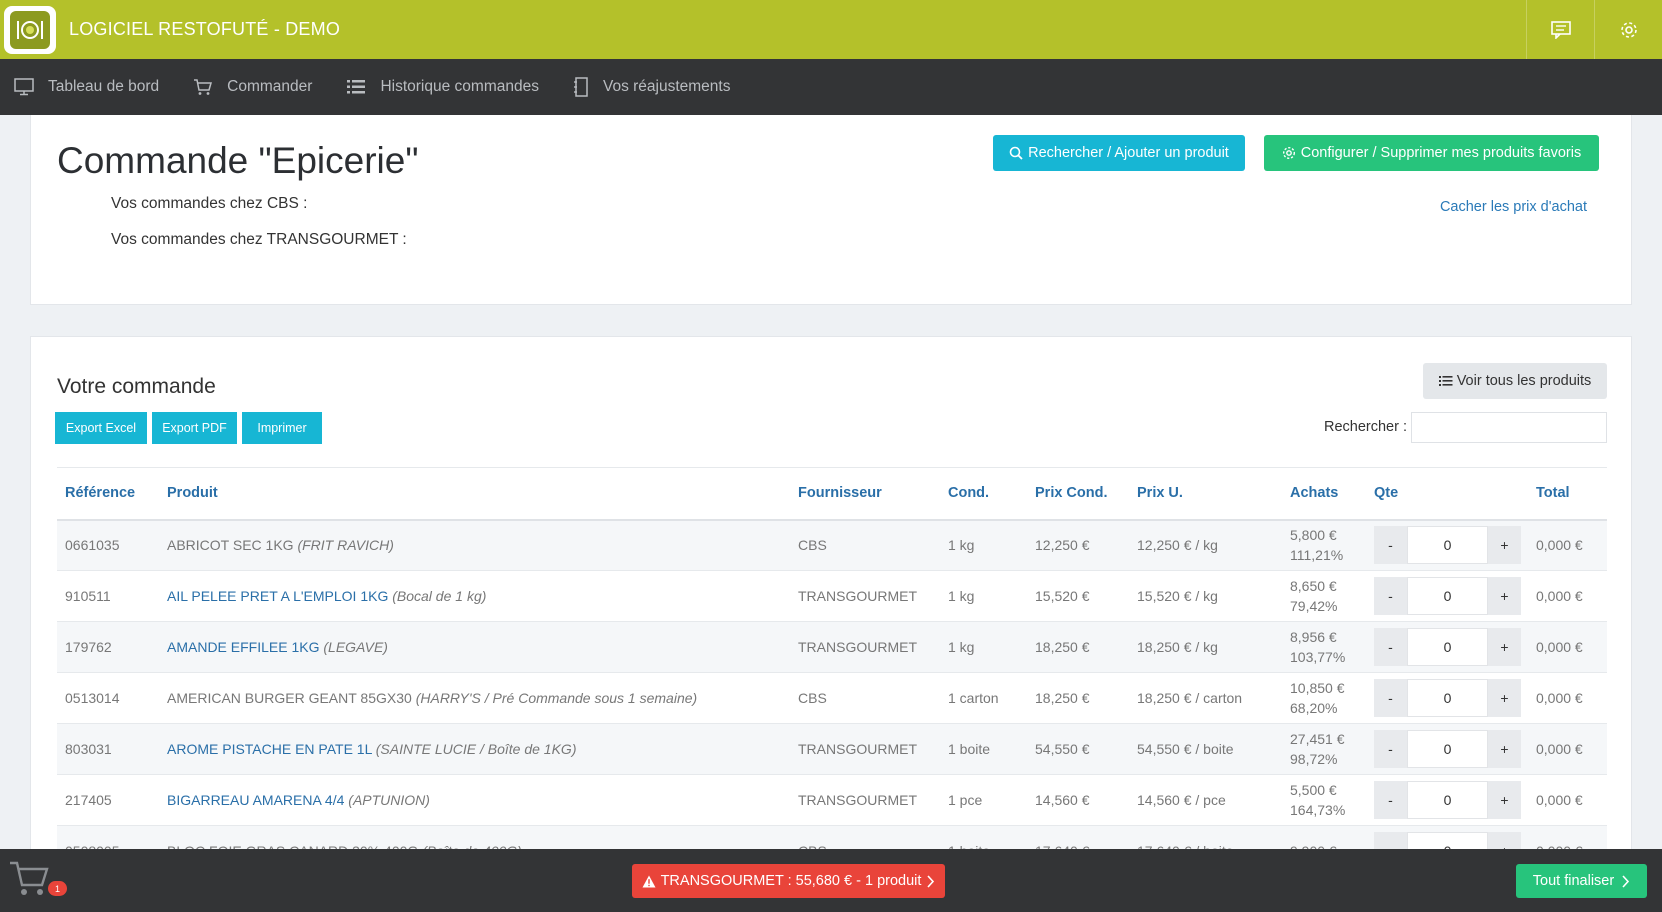  I want to click on product-link: AMANDE EFFILEE 1KG, so click(243, 647).